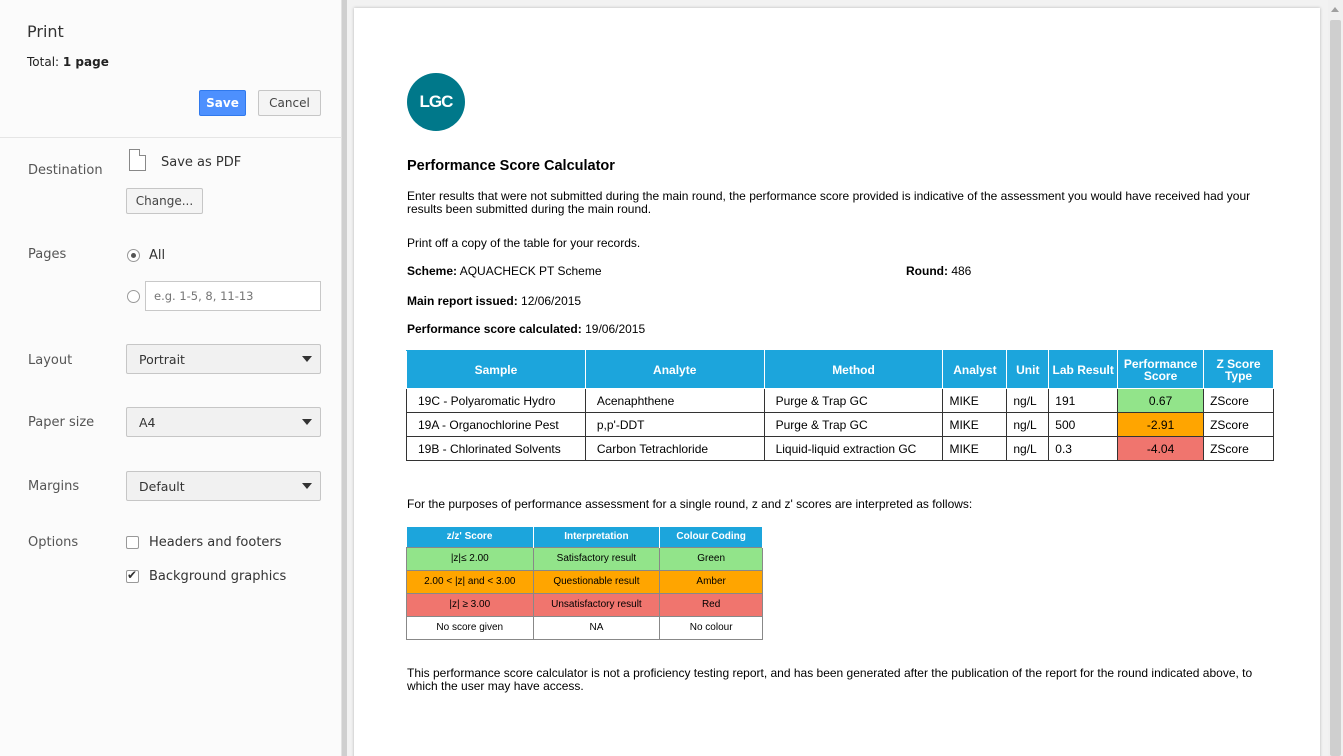 Image resolution: width=1343 pixels, height=756 pixels. Describe the element at coordinates (223, 422) in the screenshot. I see `paper-size-select: A4` at that location.